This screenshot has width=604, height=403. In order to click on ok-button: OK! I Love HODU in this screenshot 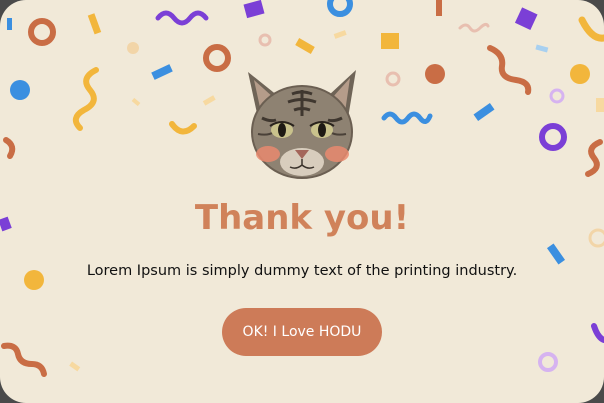, I will do `click(302, 332)`.